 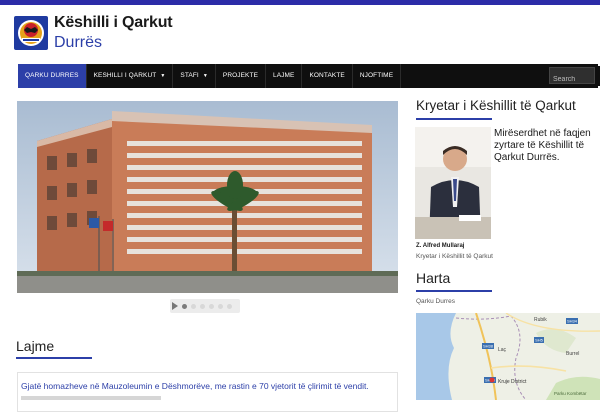 I want to click on nav-item-keshilli-i-qarkut: KESHILLI I QARKUT▼, so click(x=130, y=76).